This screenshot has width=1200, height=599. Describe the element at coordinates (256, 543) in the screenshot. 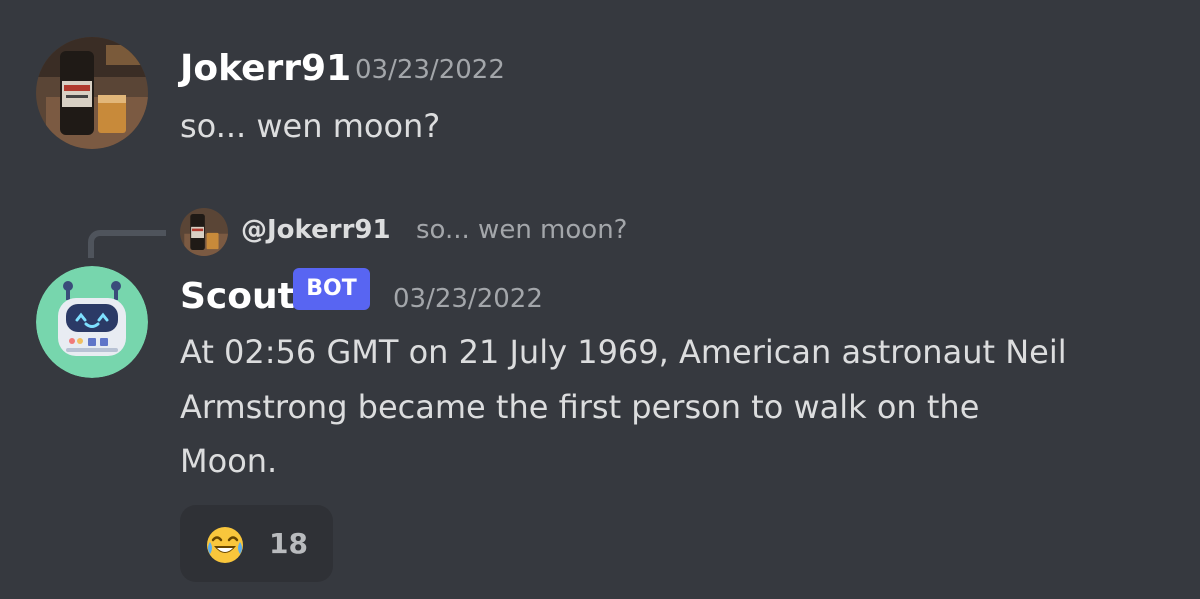

I see `reaction-joy: 18` at that location.